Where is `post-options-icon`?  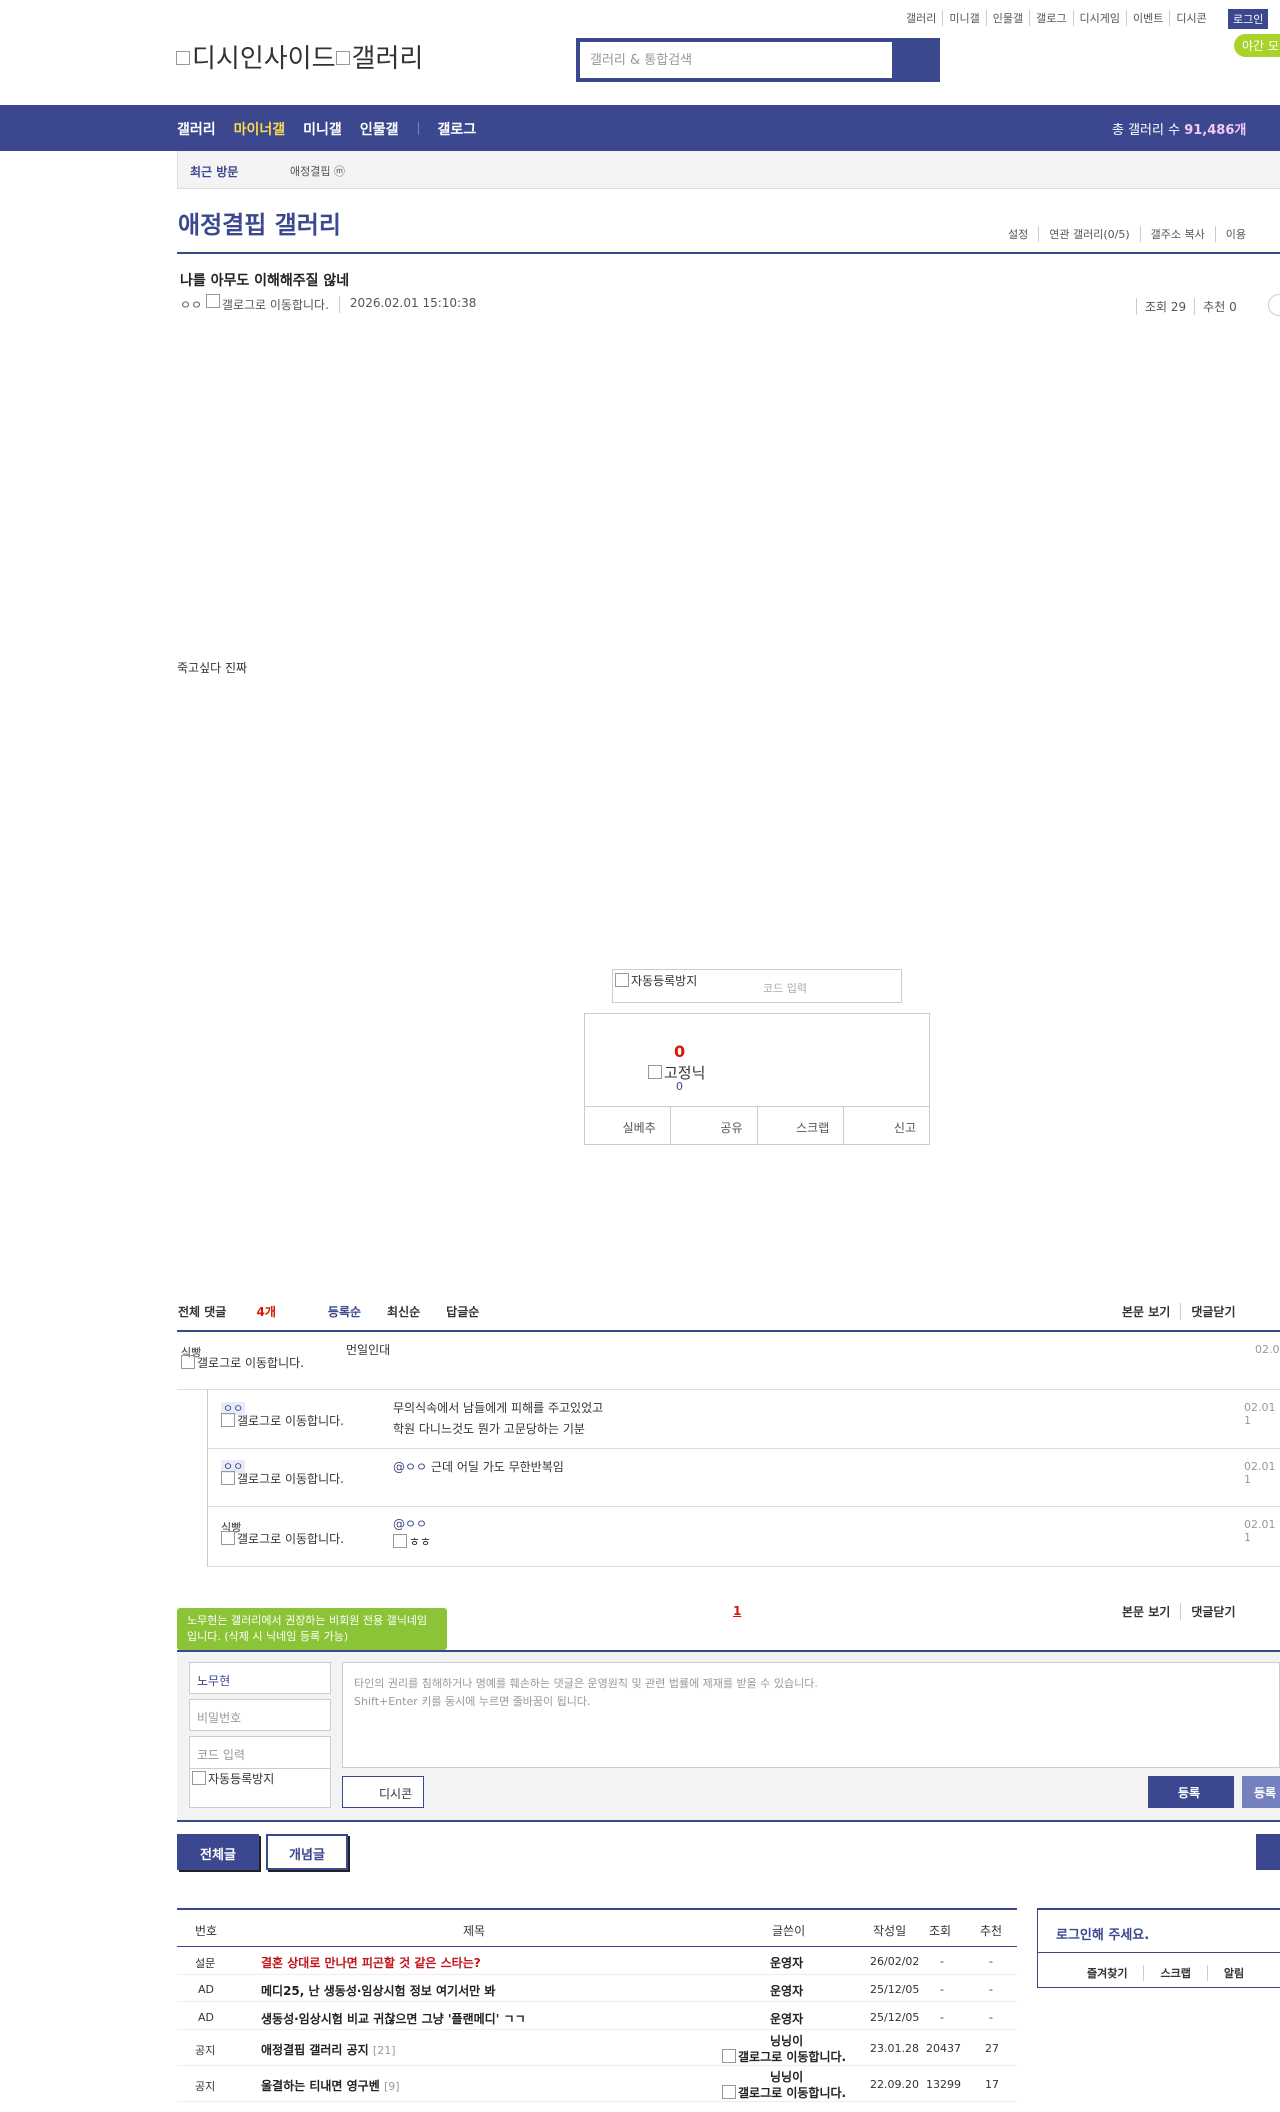
post-options-icon is located at coordinates (1274, 305).